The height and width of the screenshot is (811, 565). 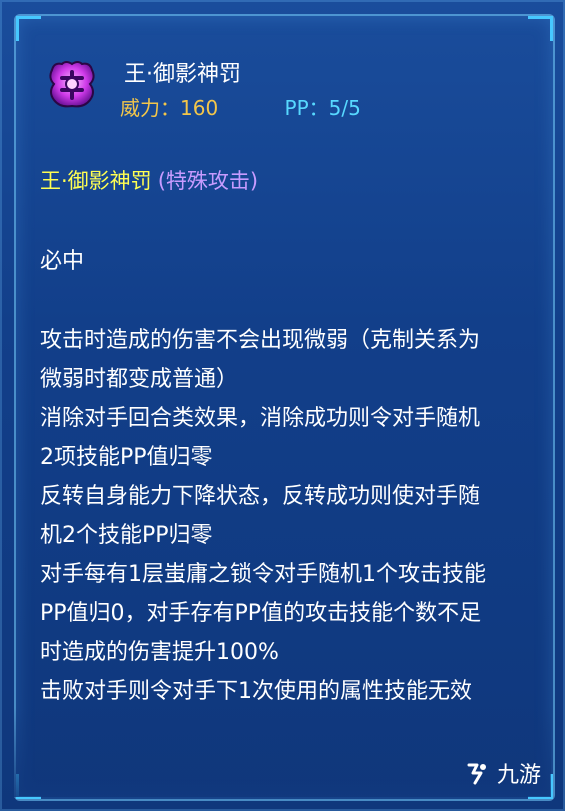 What do you see at coordinates (150, 108) in the screenshot?
I see `power-label: 威力：` at bounding box center [150, 108].